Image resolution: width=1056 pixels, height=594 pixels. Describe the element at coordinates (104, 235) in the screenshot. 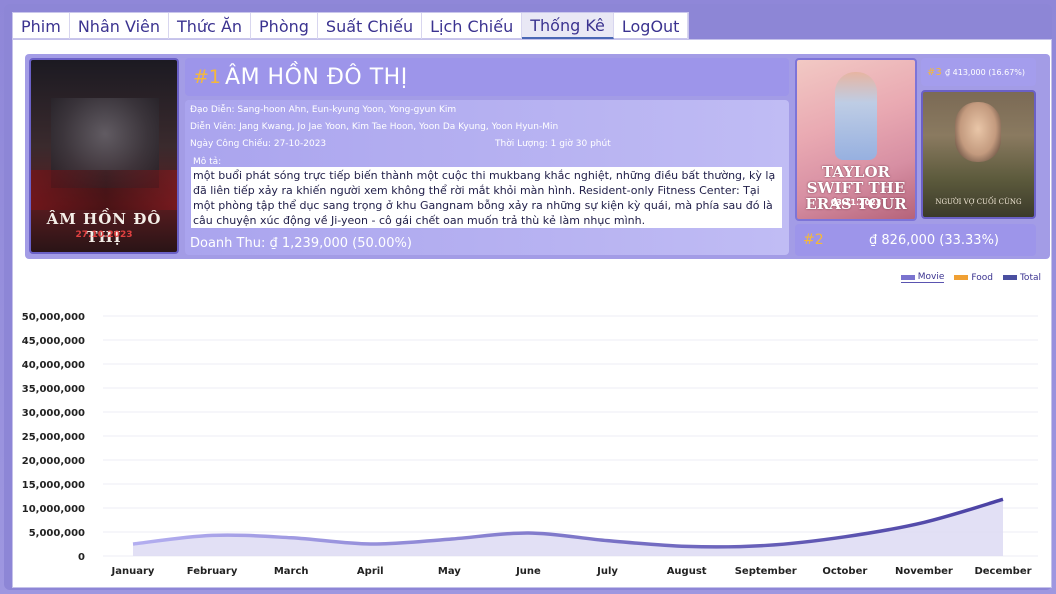

I see `top1-poster-date: 27.10.2023` at that location.